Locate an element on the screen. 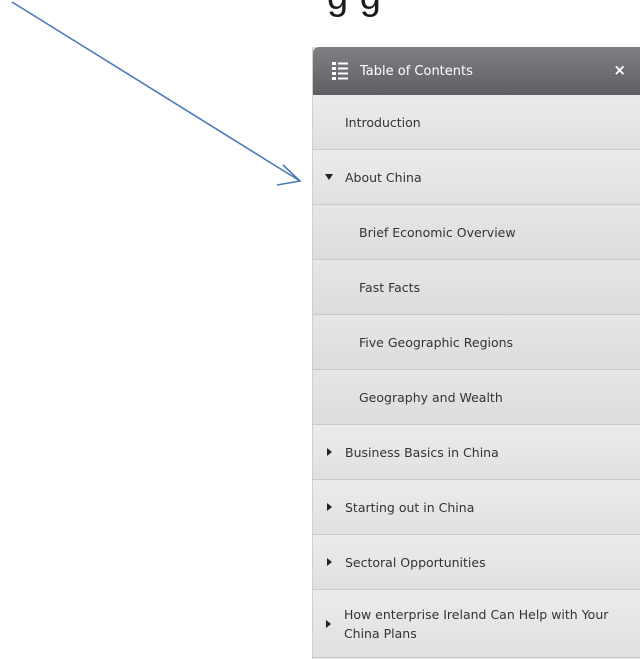 This screenshot has width=640, height=659. toc-item: Brief Economic Overview is located at coordinates (476, 232).